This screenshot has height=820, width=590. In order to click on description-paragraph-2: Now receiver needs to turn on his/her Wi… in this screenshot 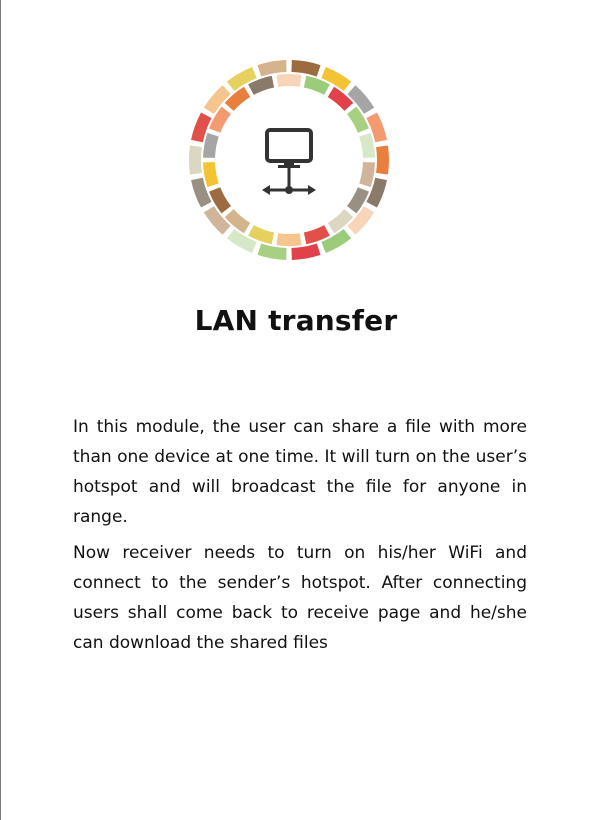, I will do `click(300, 598)`.